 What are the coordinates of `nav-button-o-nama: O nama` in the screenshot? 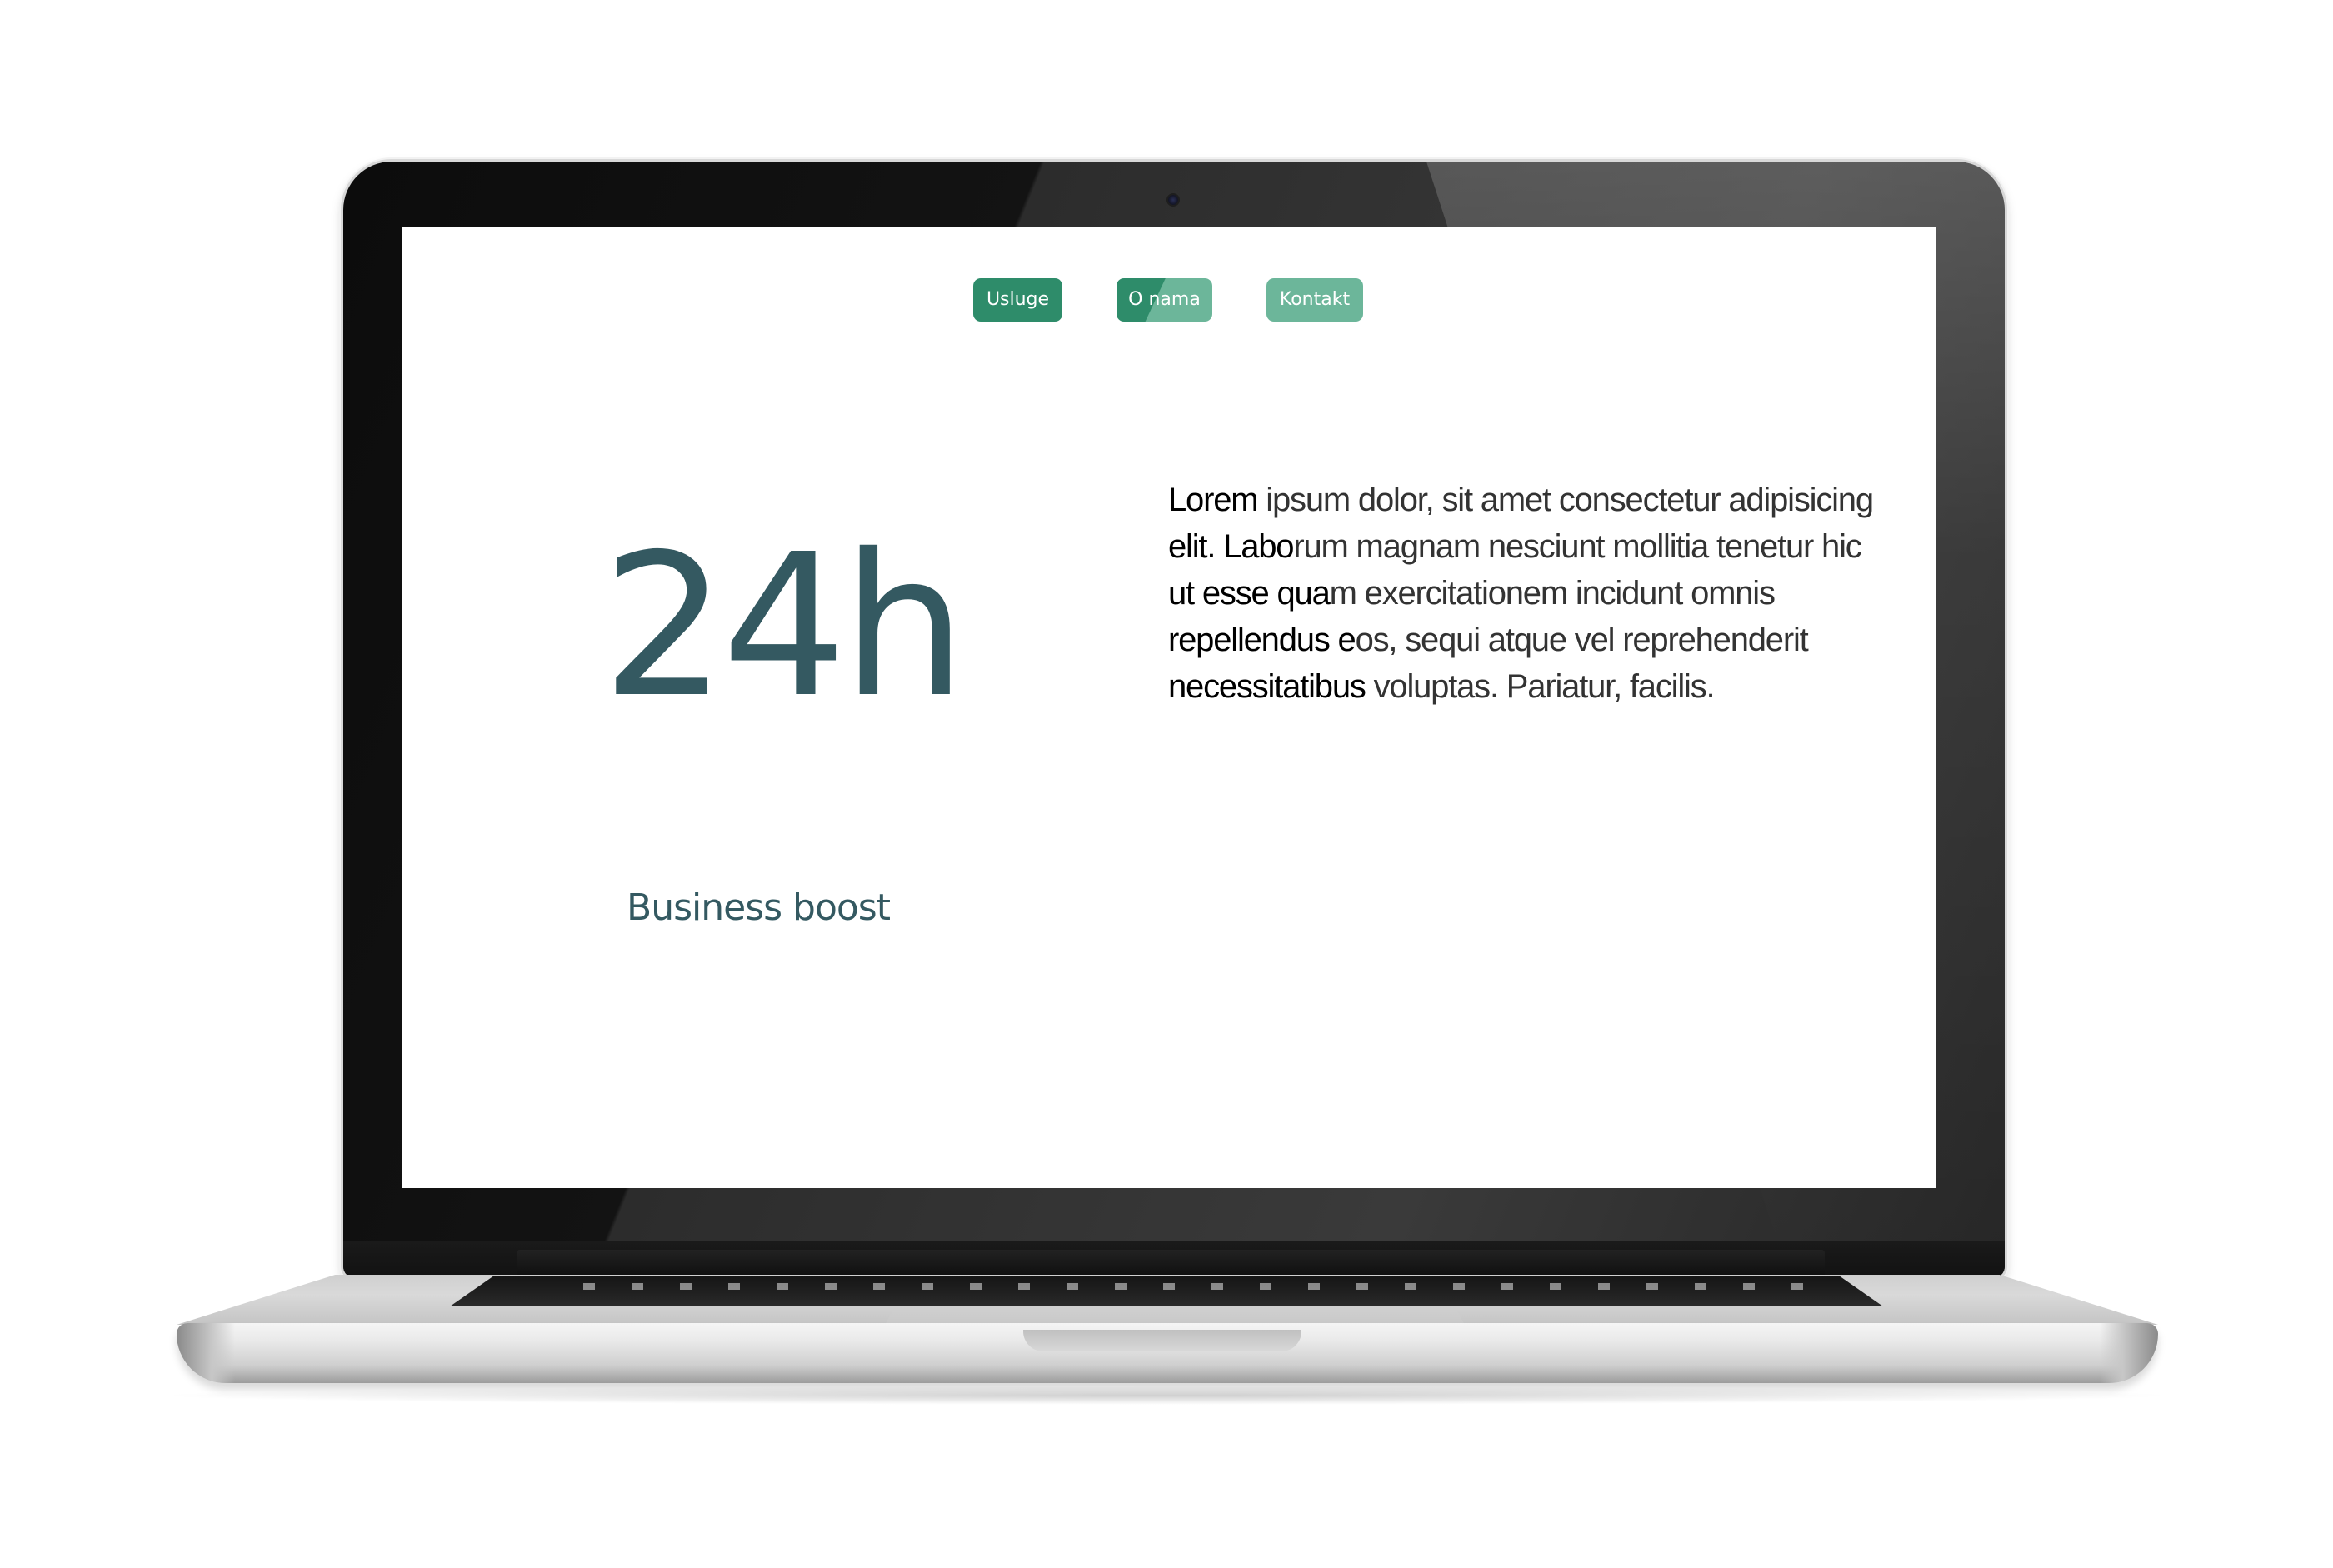 It's located at (1165, 300).